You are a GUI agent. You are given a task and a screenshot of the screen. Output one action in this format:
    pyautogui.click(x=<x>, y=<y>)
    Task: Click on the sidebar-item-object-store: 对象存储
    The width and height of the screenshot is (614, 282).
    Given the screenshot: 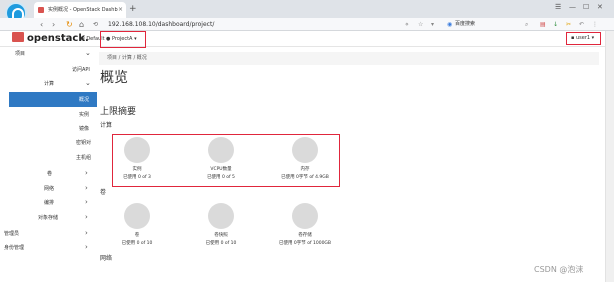 What is the action you would take?
    pyautogui.click(x=48, y=218)
    